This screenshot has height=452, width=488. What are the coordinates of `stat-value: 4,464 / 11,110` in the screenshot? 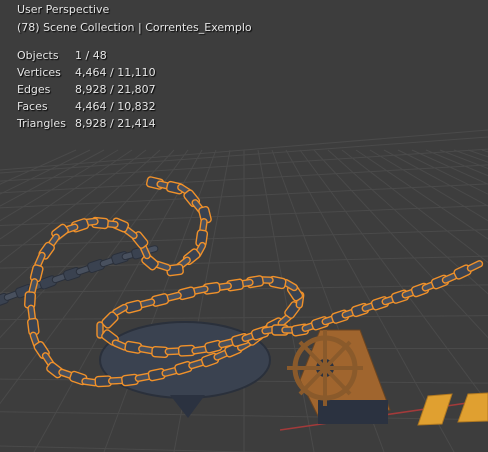 It's located at (115, 72).